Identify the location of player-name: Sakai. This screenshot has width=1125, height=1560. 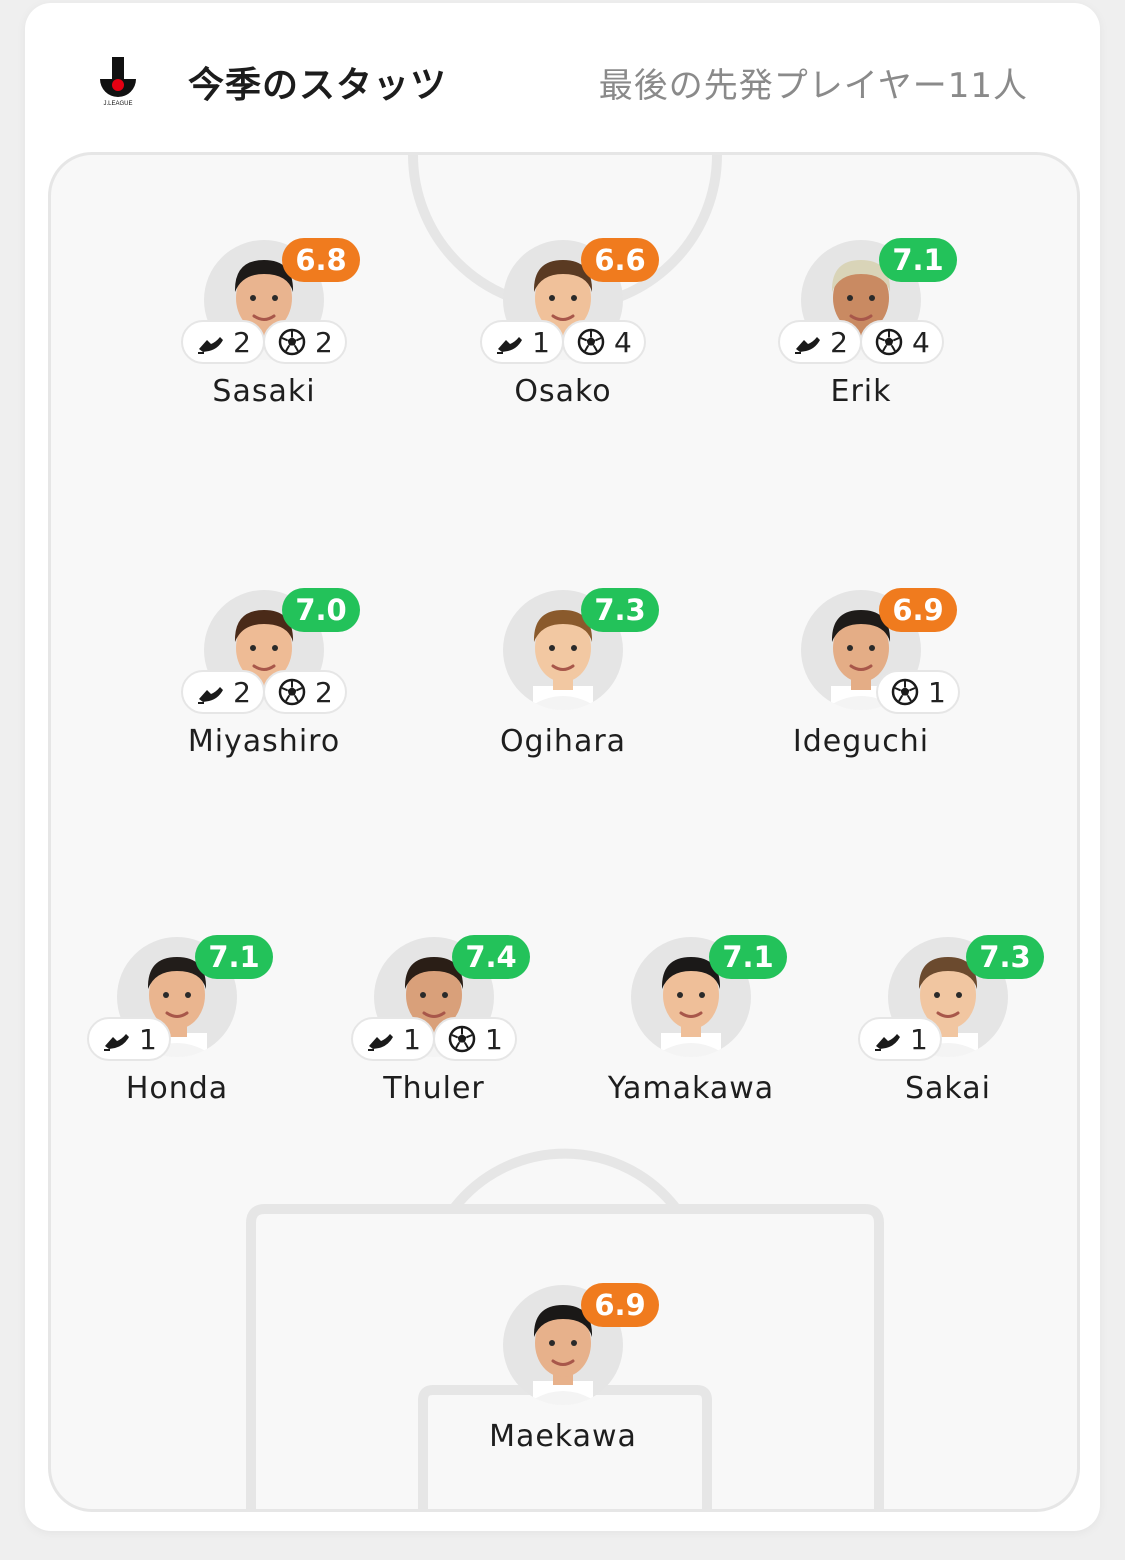
(948, 1088).